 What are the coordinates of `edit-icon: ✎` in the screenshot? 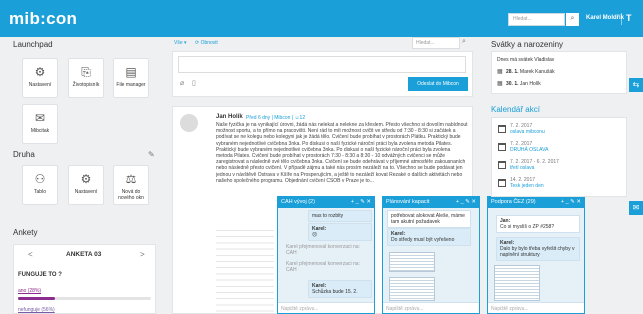 It's located at (151, 154).